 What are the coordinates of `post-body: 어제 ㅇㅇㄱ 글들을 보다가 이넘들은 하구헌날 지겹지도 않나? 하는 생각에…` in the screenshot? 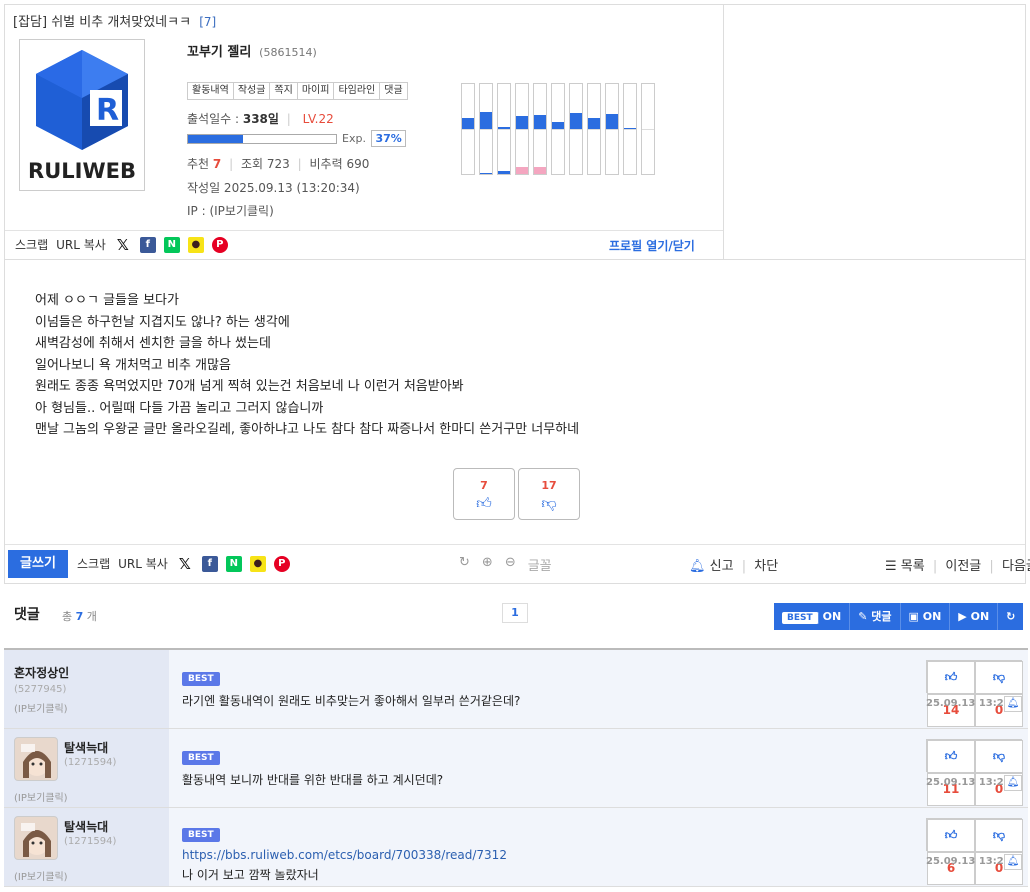 It's located at (307, 365).